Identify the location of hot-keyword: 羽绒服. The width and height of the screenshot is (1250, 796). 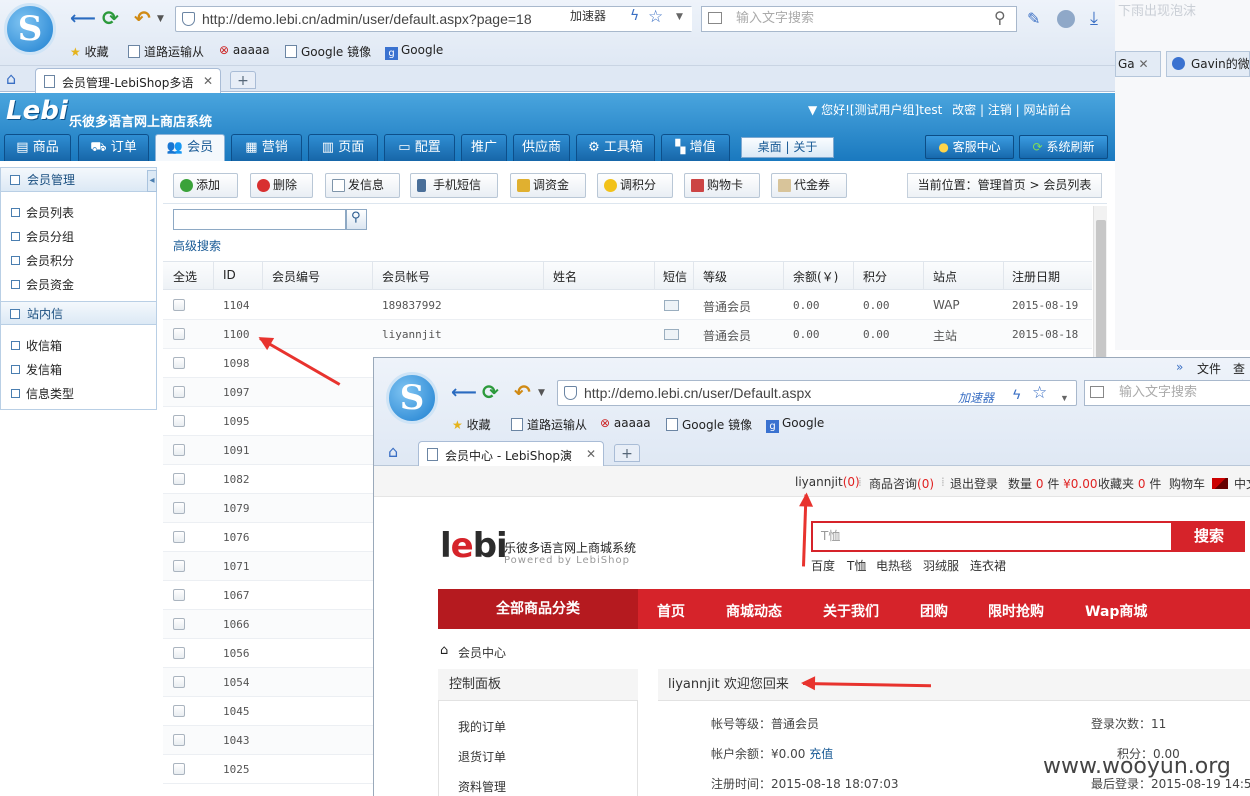
(941, 565).